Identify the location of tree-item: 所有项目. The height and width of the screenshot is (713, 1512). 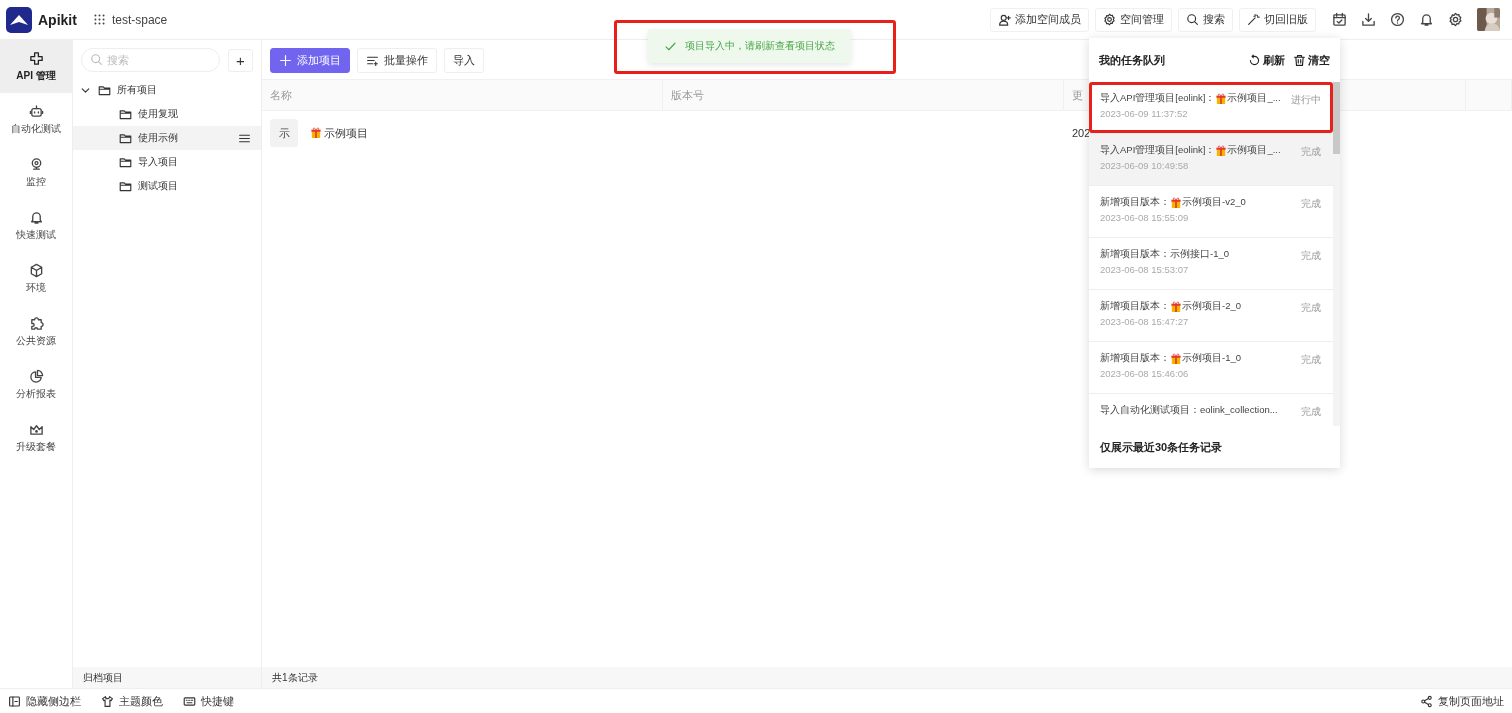
(167, 90).